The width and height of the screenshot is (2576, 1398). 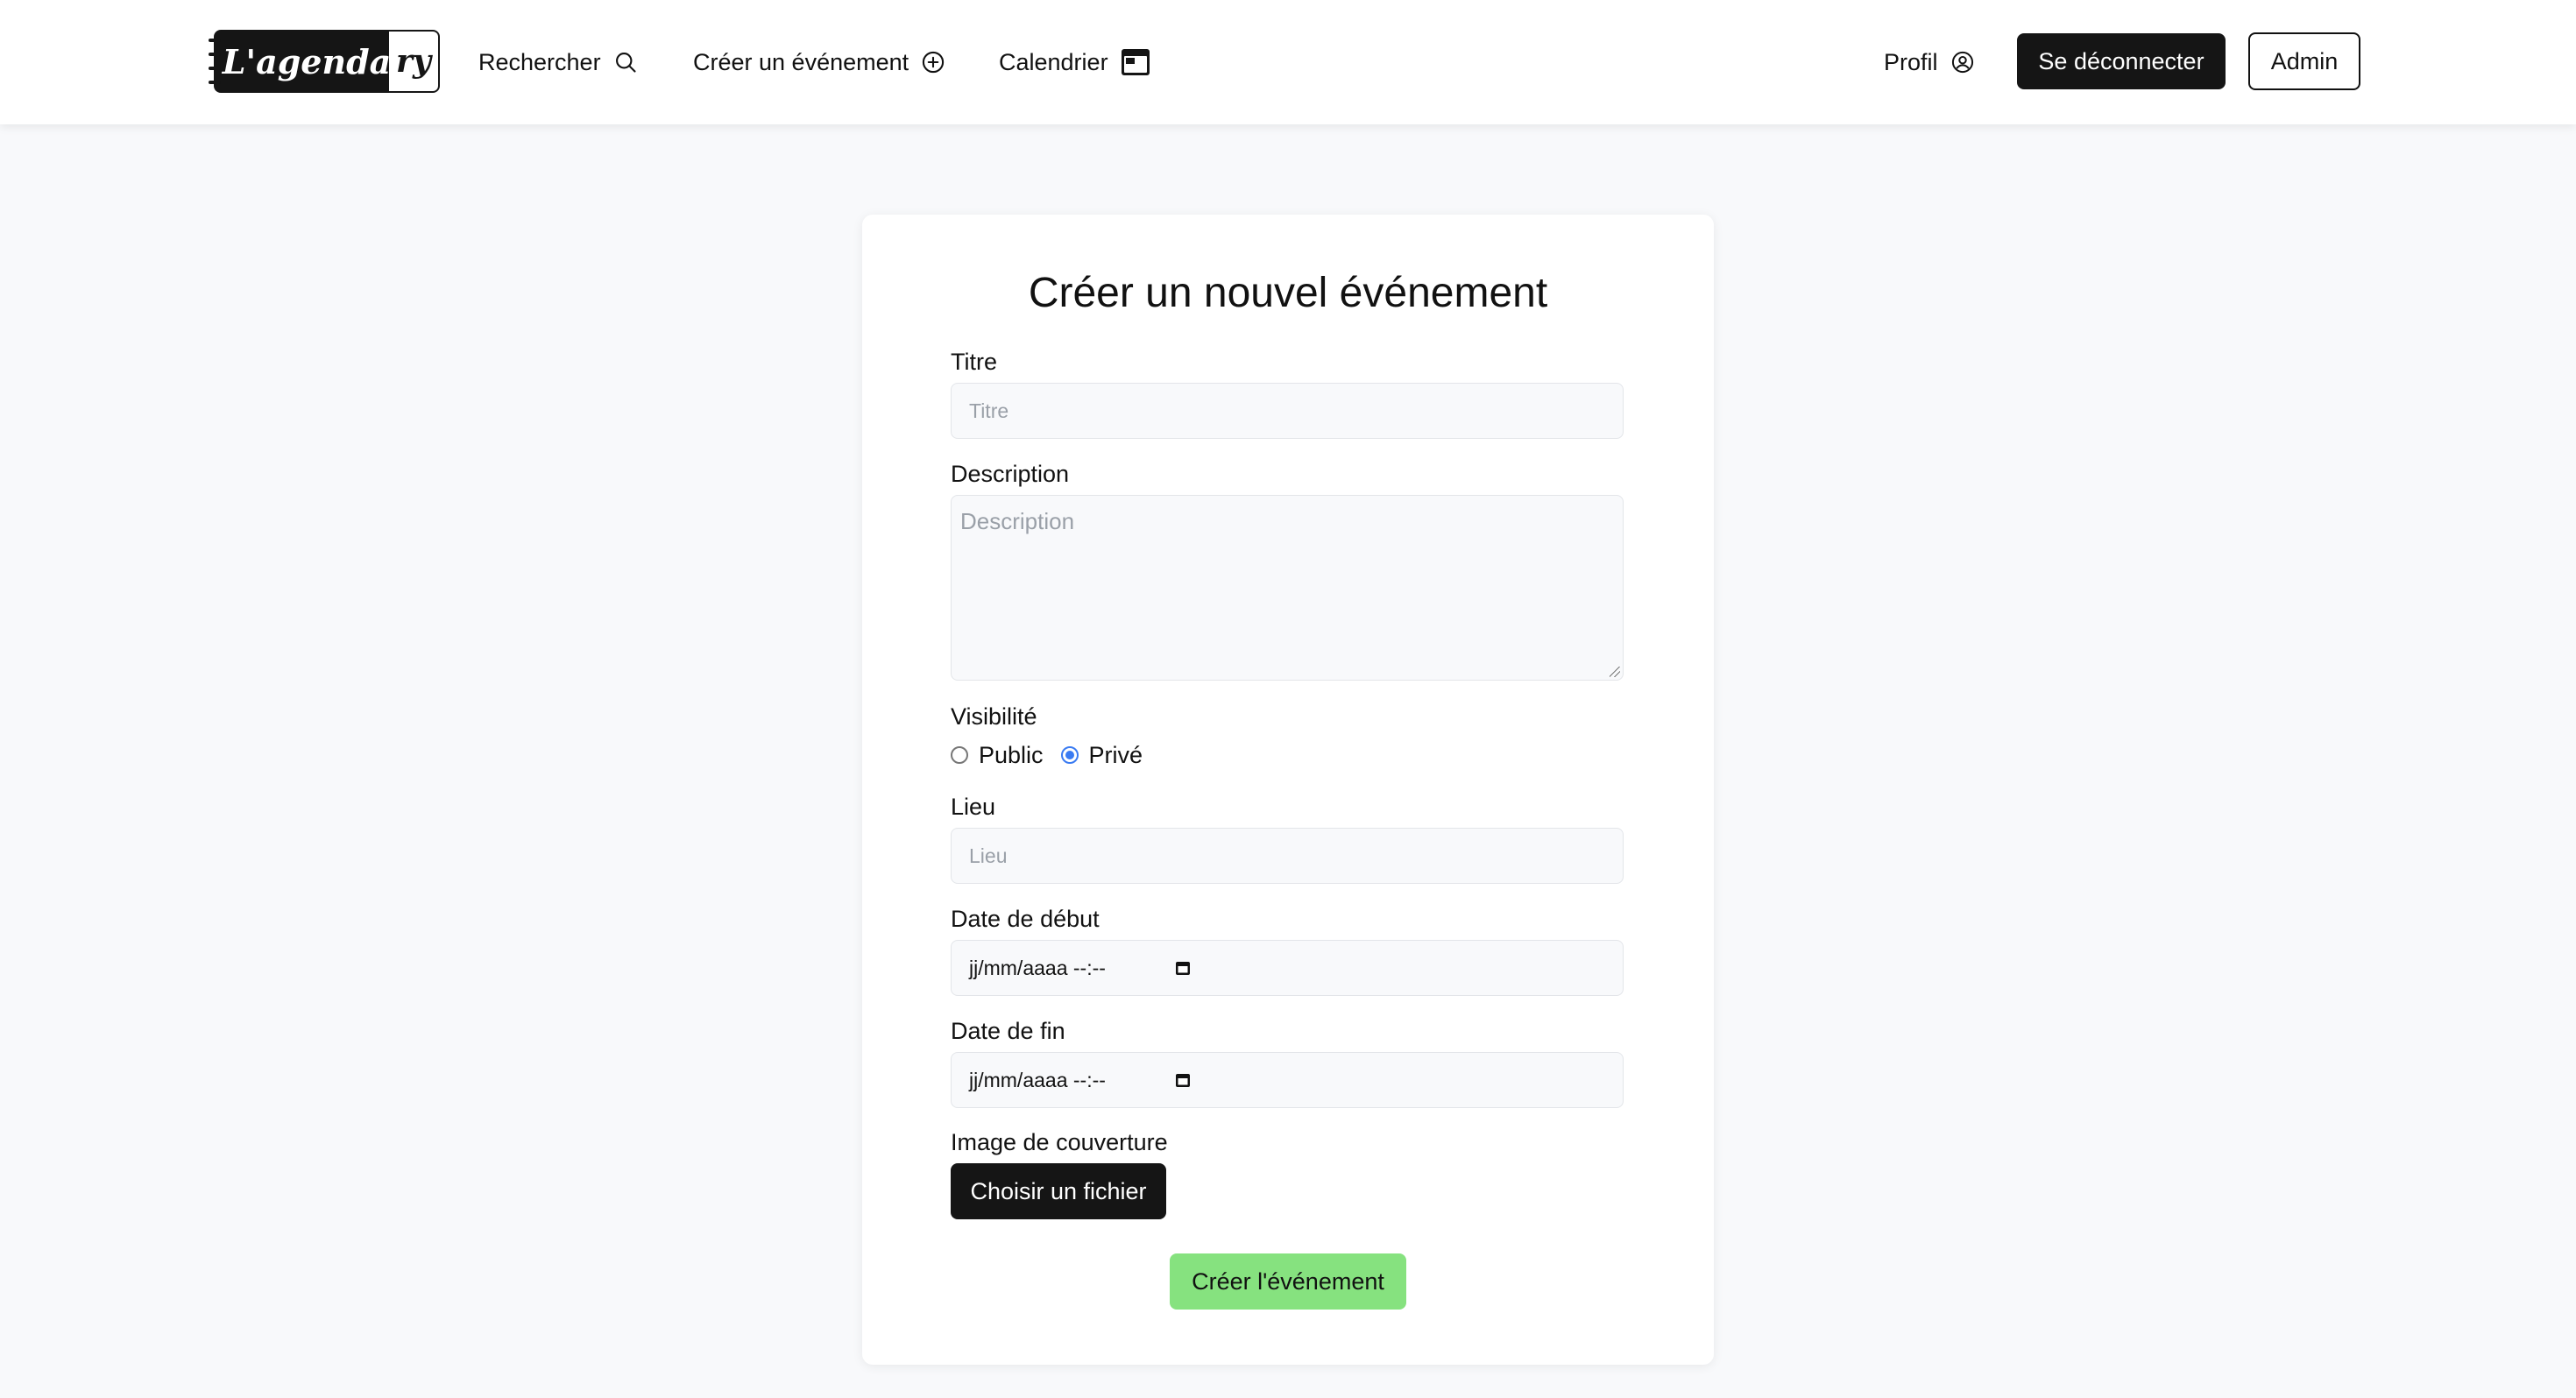 I want to click on nav-create-label: Créer un événement, so click(x=801, y=61).